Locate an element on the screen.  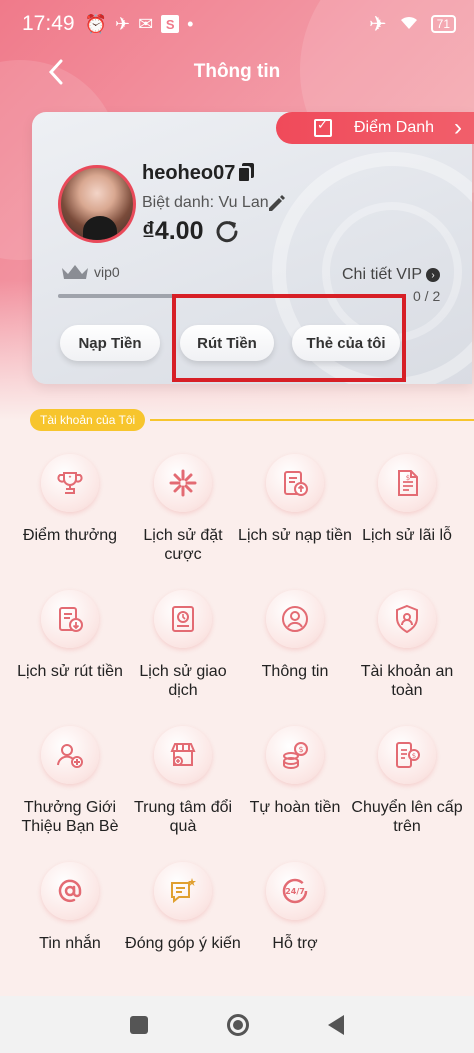
refresh-icon is located at coordinates (227, 231).